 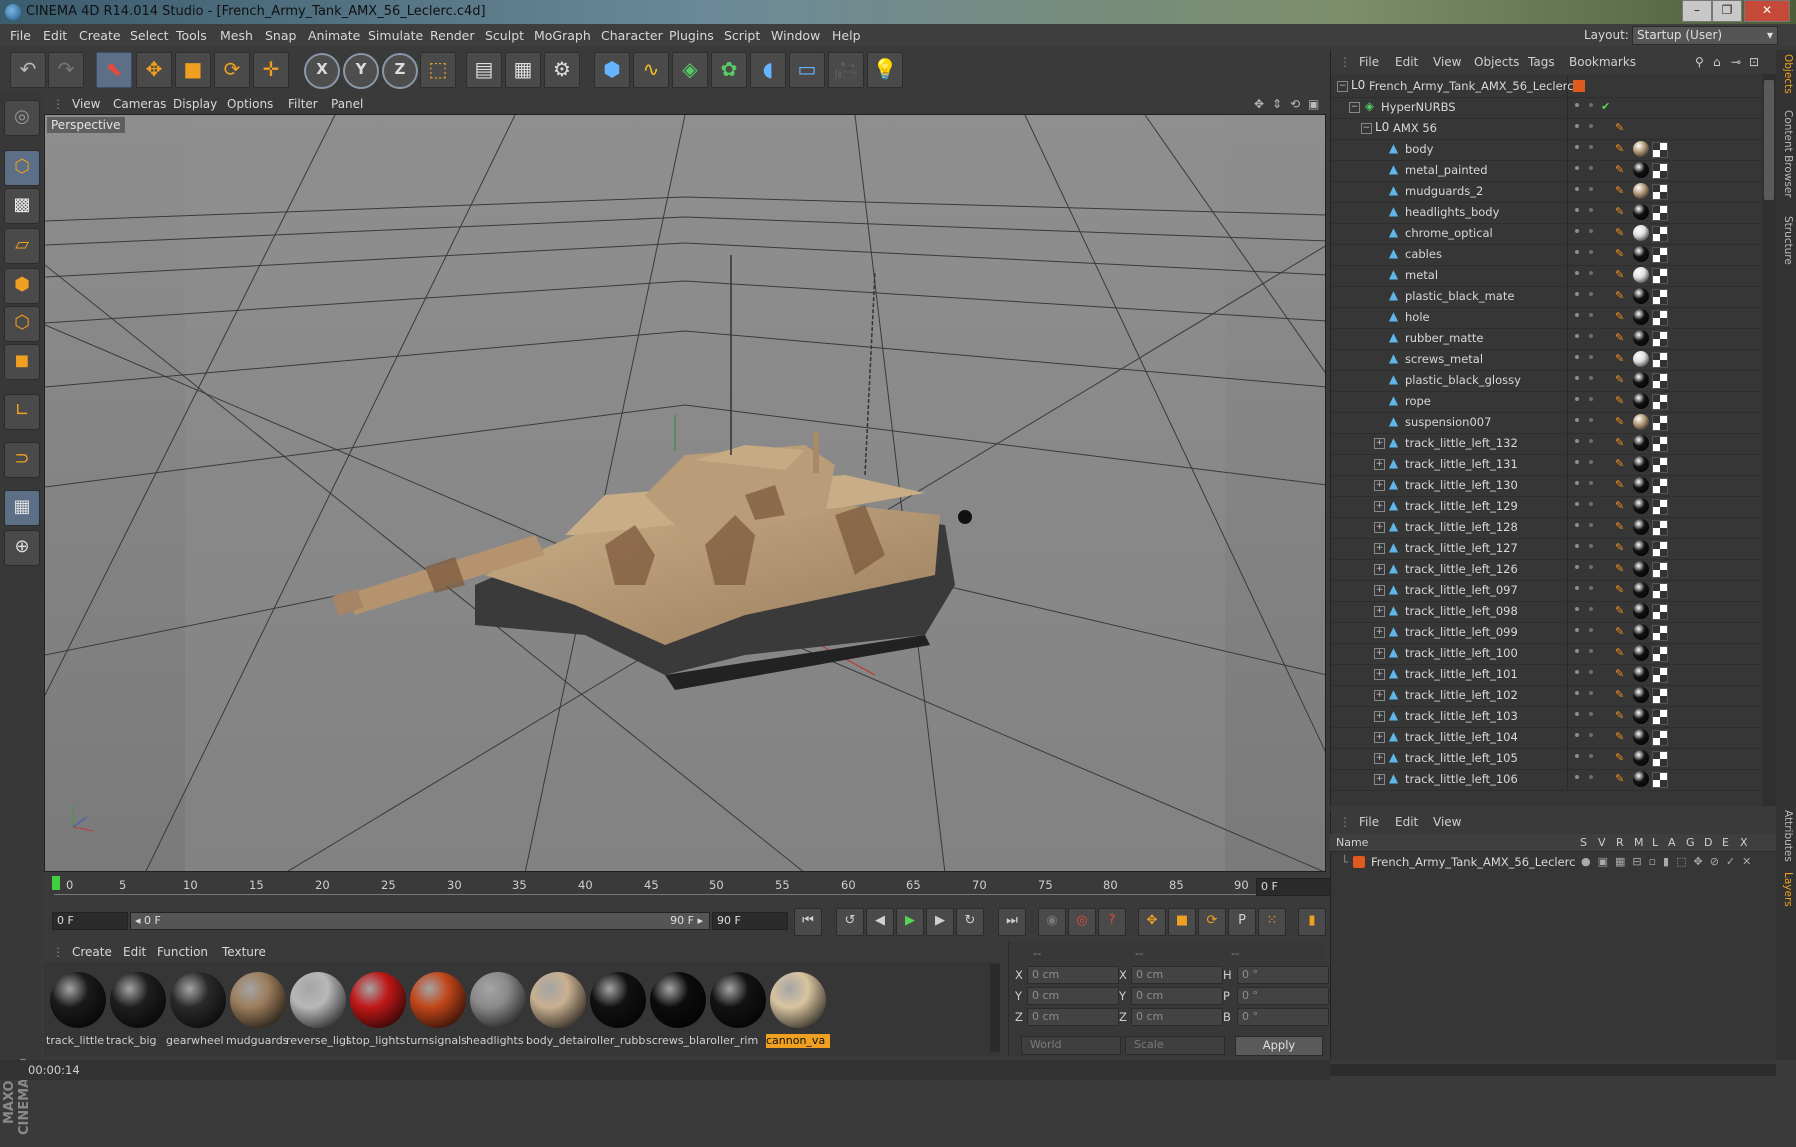 What do you see at coordinates (1546, 108) in the screenshot?
I see `tree-row-hypernurbs: − ◈ HyperNURBS ✔` at bounding box center [1546, 108].